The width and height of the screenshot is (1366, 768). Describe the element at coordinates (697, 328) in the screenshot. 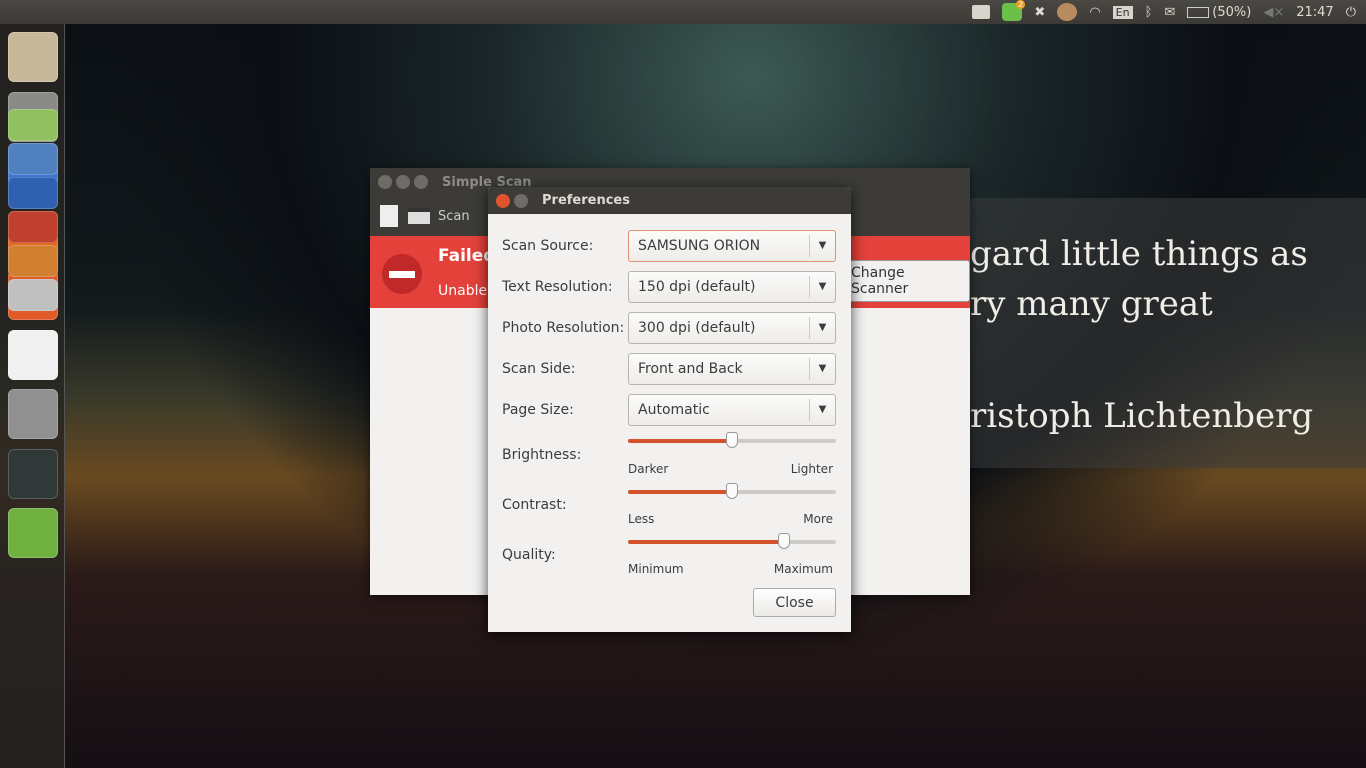

I see `combo-value: 300 dpi (default)` at that location.